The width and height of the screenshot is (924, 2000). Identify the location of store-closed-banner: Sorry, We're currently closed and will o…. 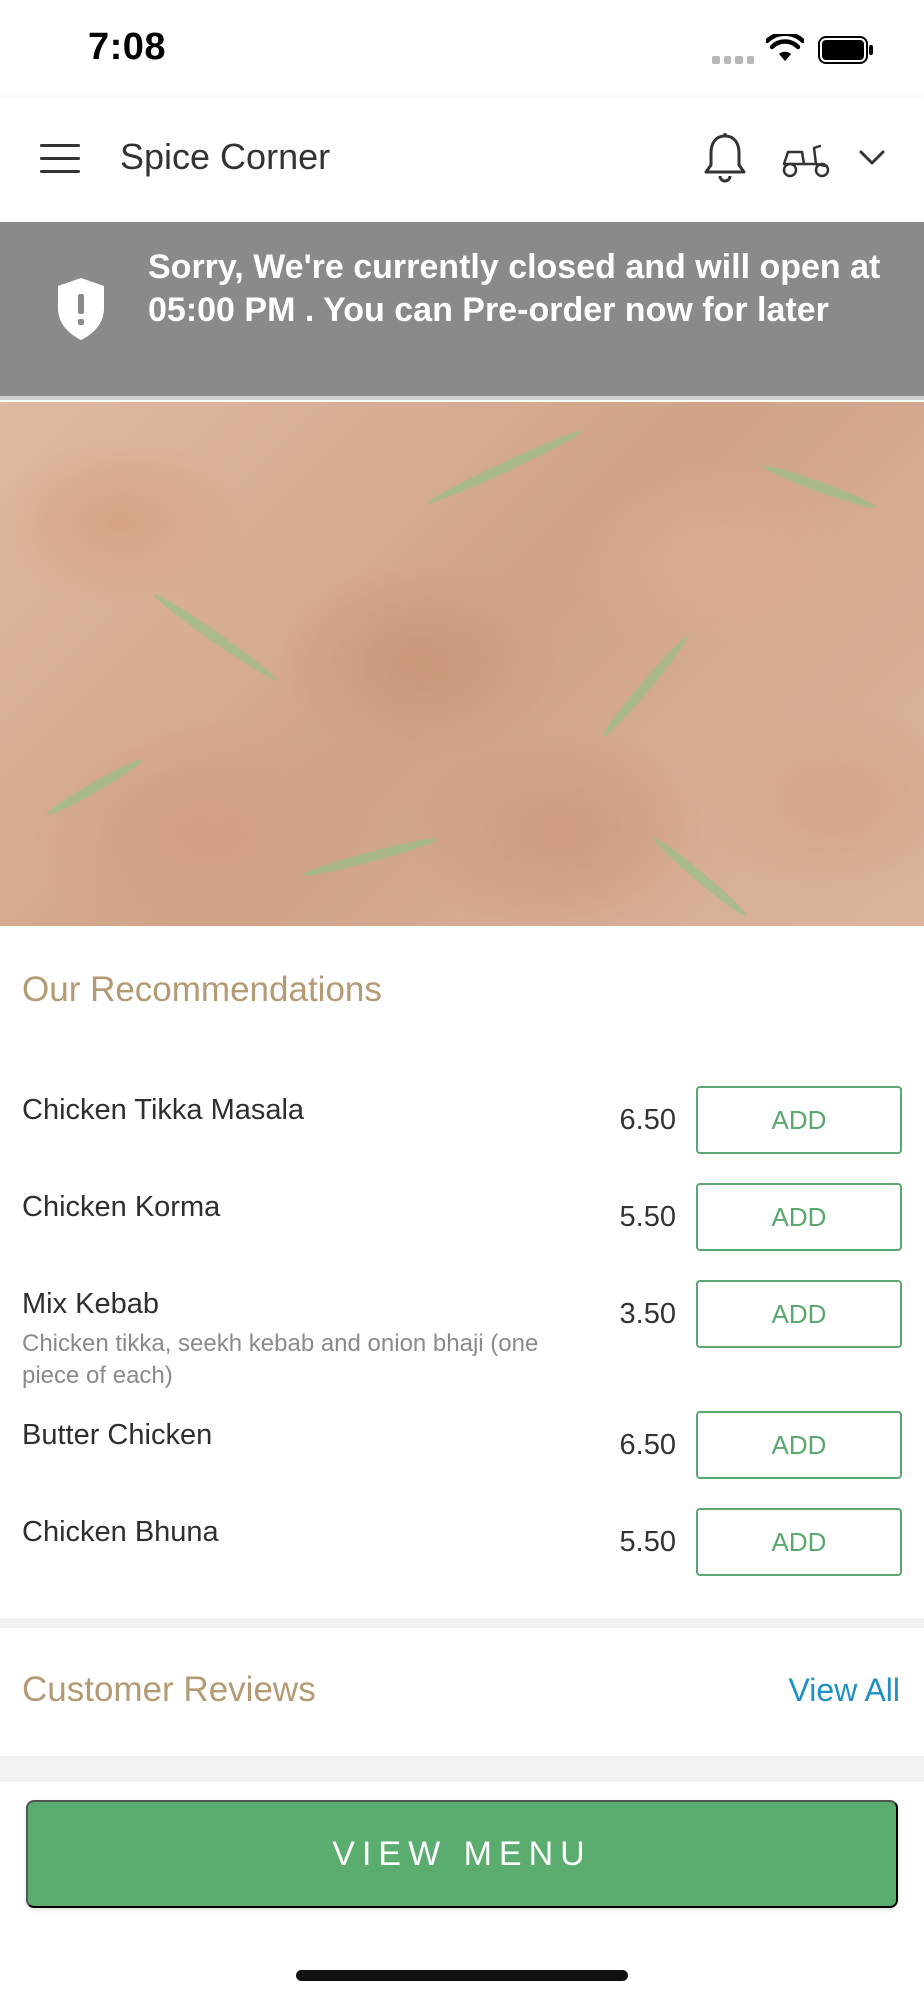
(462, 311).